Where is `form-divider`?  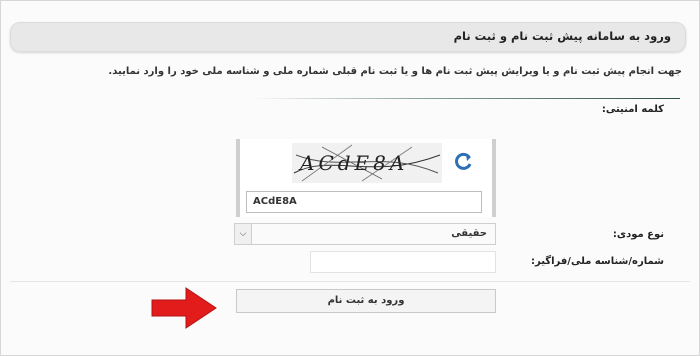 form-divider is located at coordinates (350, 281).